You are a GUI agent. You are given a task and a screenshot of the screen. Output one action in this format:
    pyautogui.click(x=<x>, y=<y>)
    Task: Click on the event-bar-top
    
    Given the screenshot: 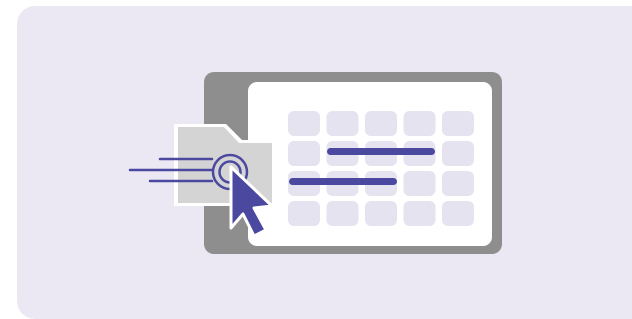 What is the action you would take?
    pyautogui.click(x=381, y=151)
    